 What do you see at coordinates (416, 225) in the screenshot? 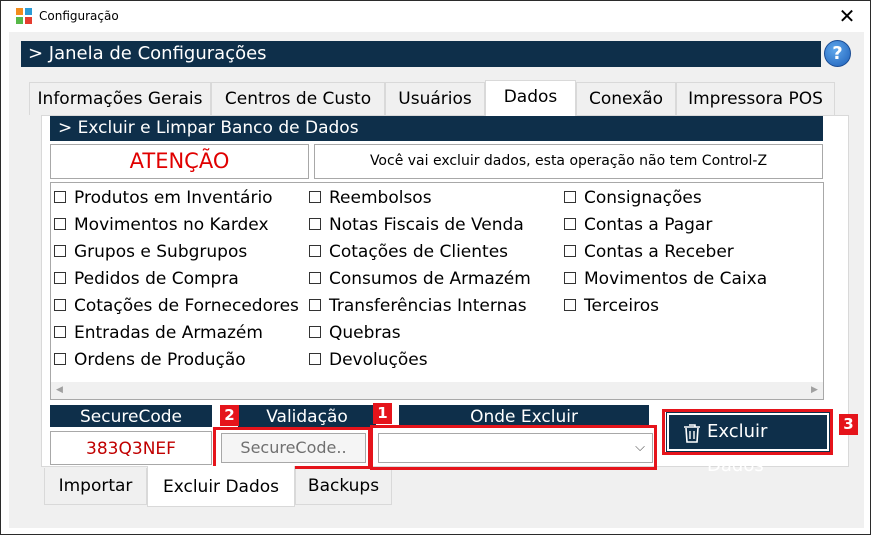
I see `checkbox-item: Notas Fiscais de Venda` at bounding box center [416, 225].